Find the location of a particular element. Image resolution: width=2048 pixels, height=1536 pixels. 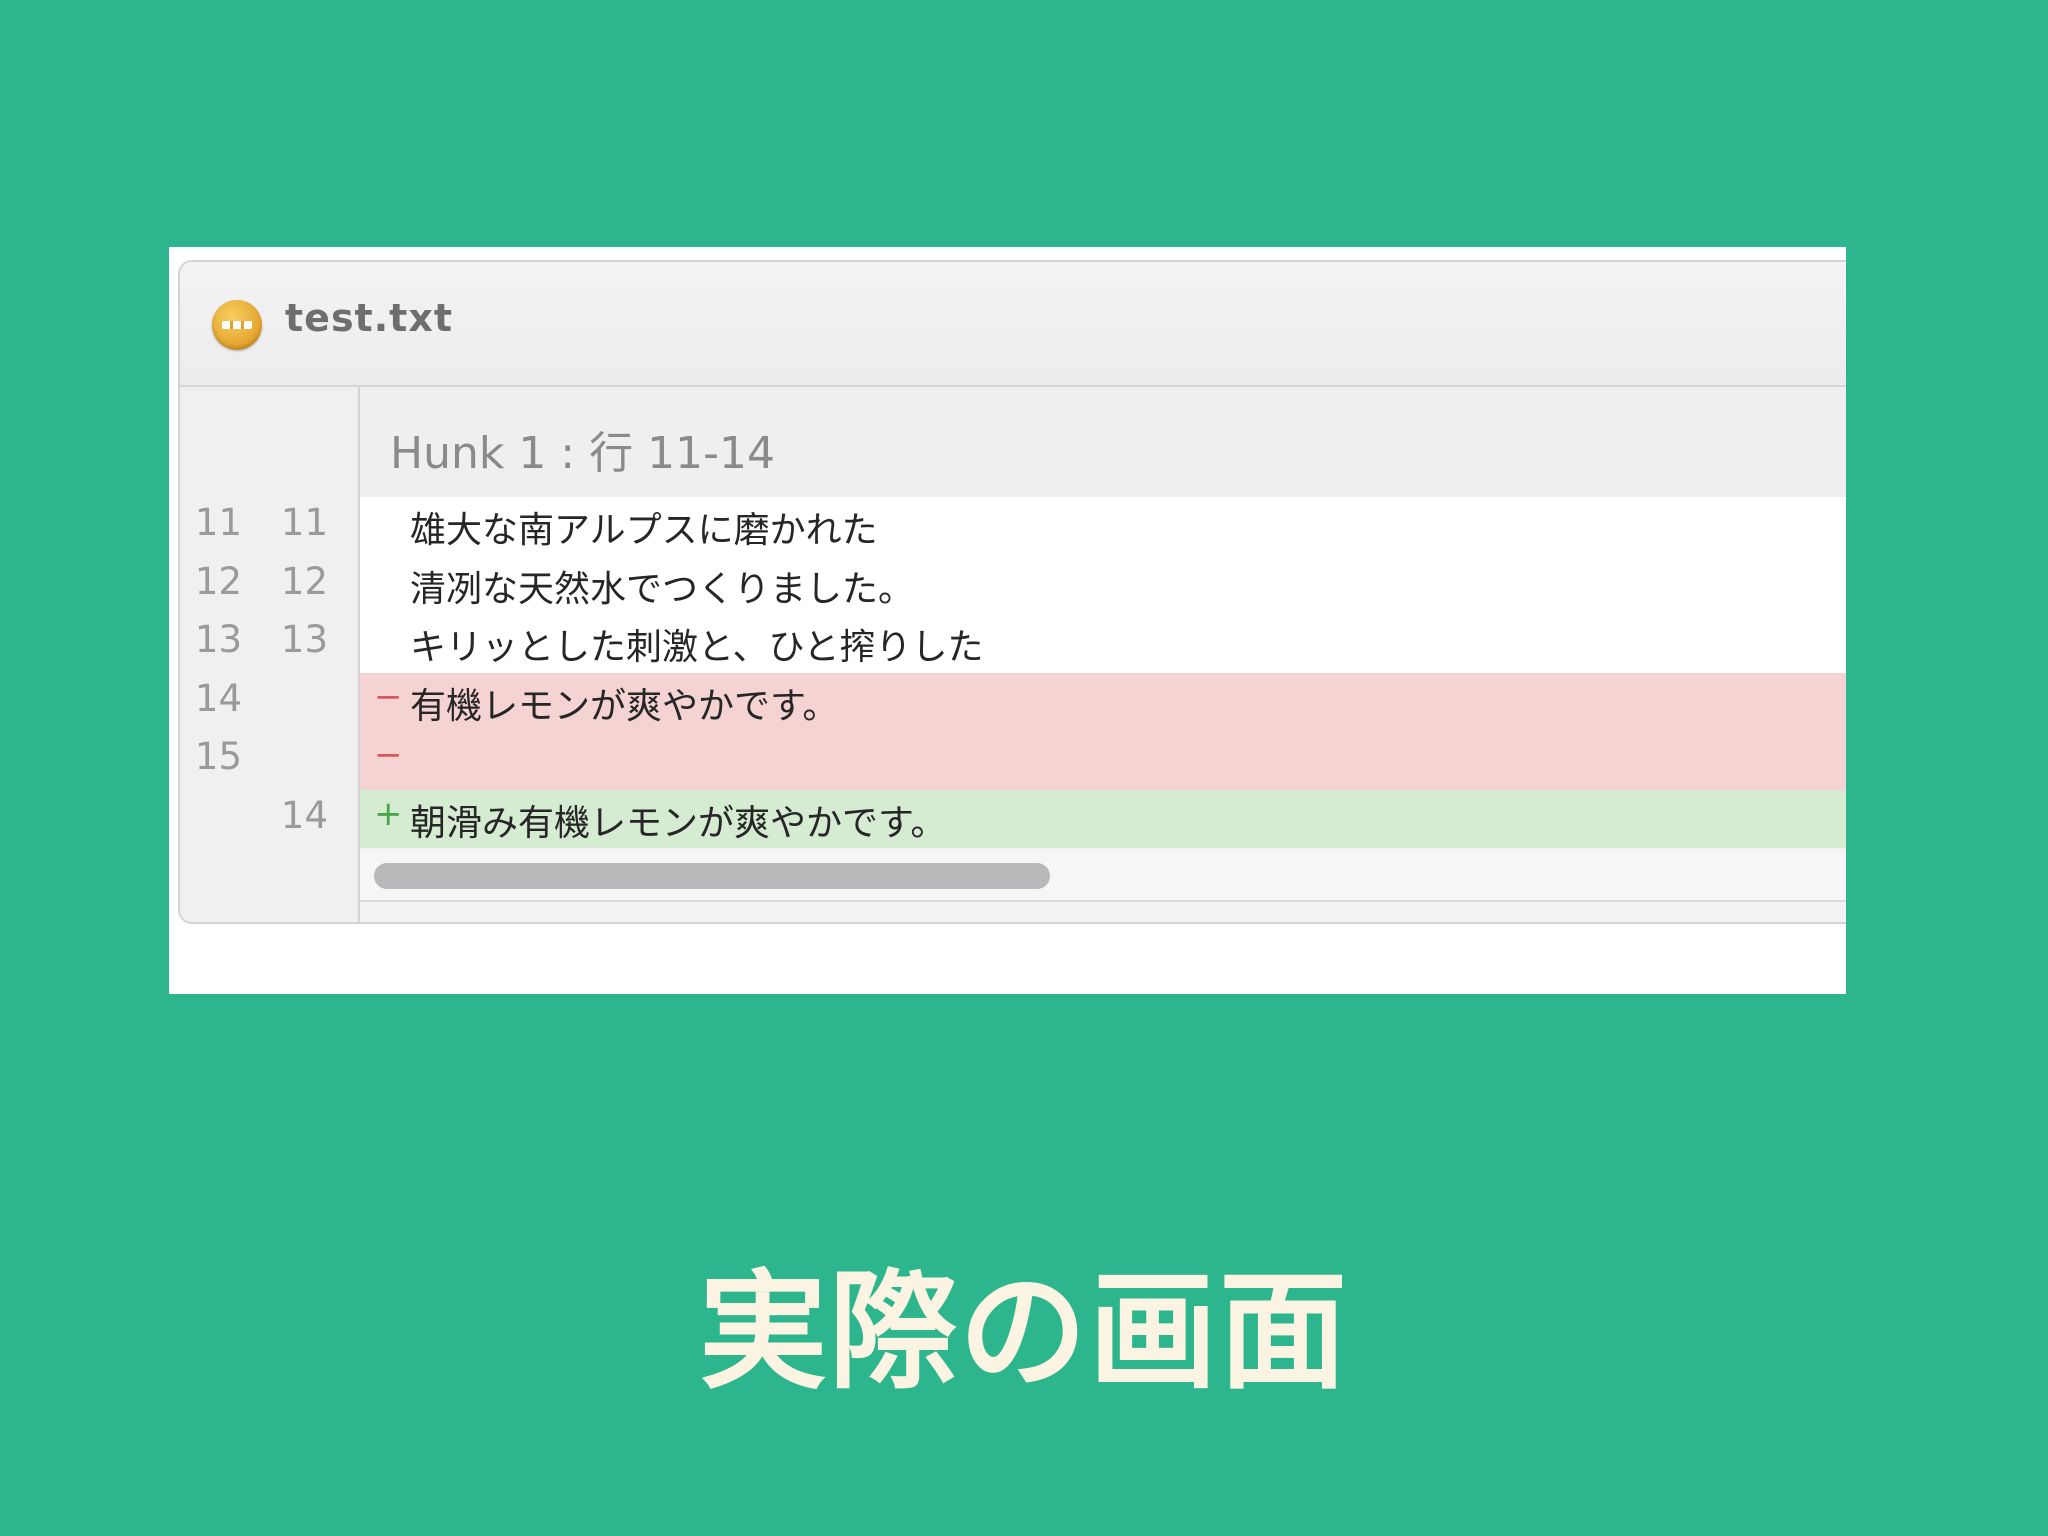

old-line-number: 12 is located at coordinates (218, 581).